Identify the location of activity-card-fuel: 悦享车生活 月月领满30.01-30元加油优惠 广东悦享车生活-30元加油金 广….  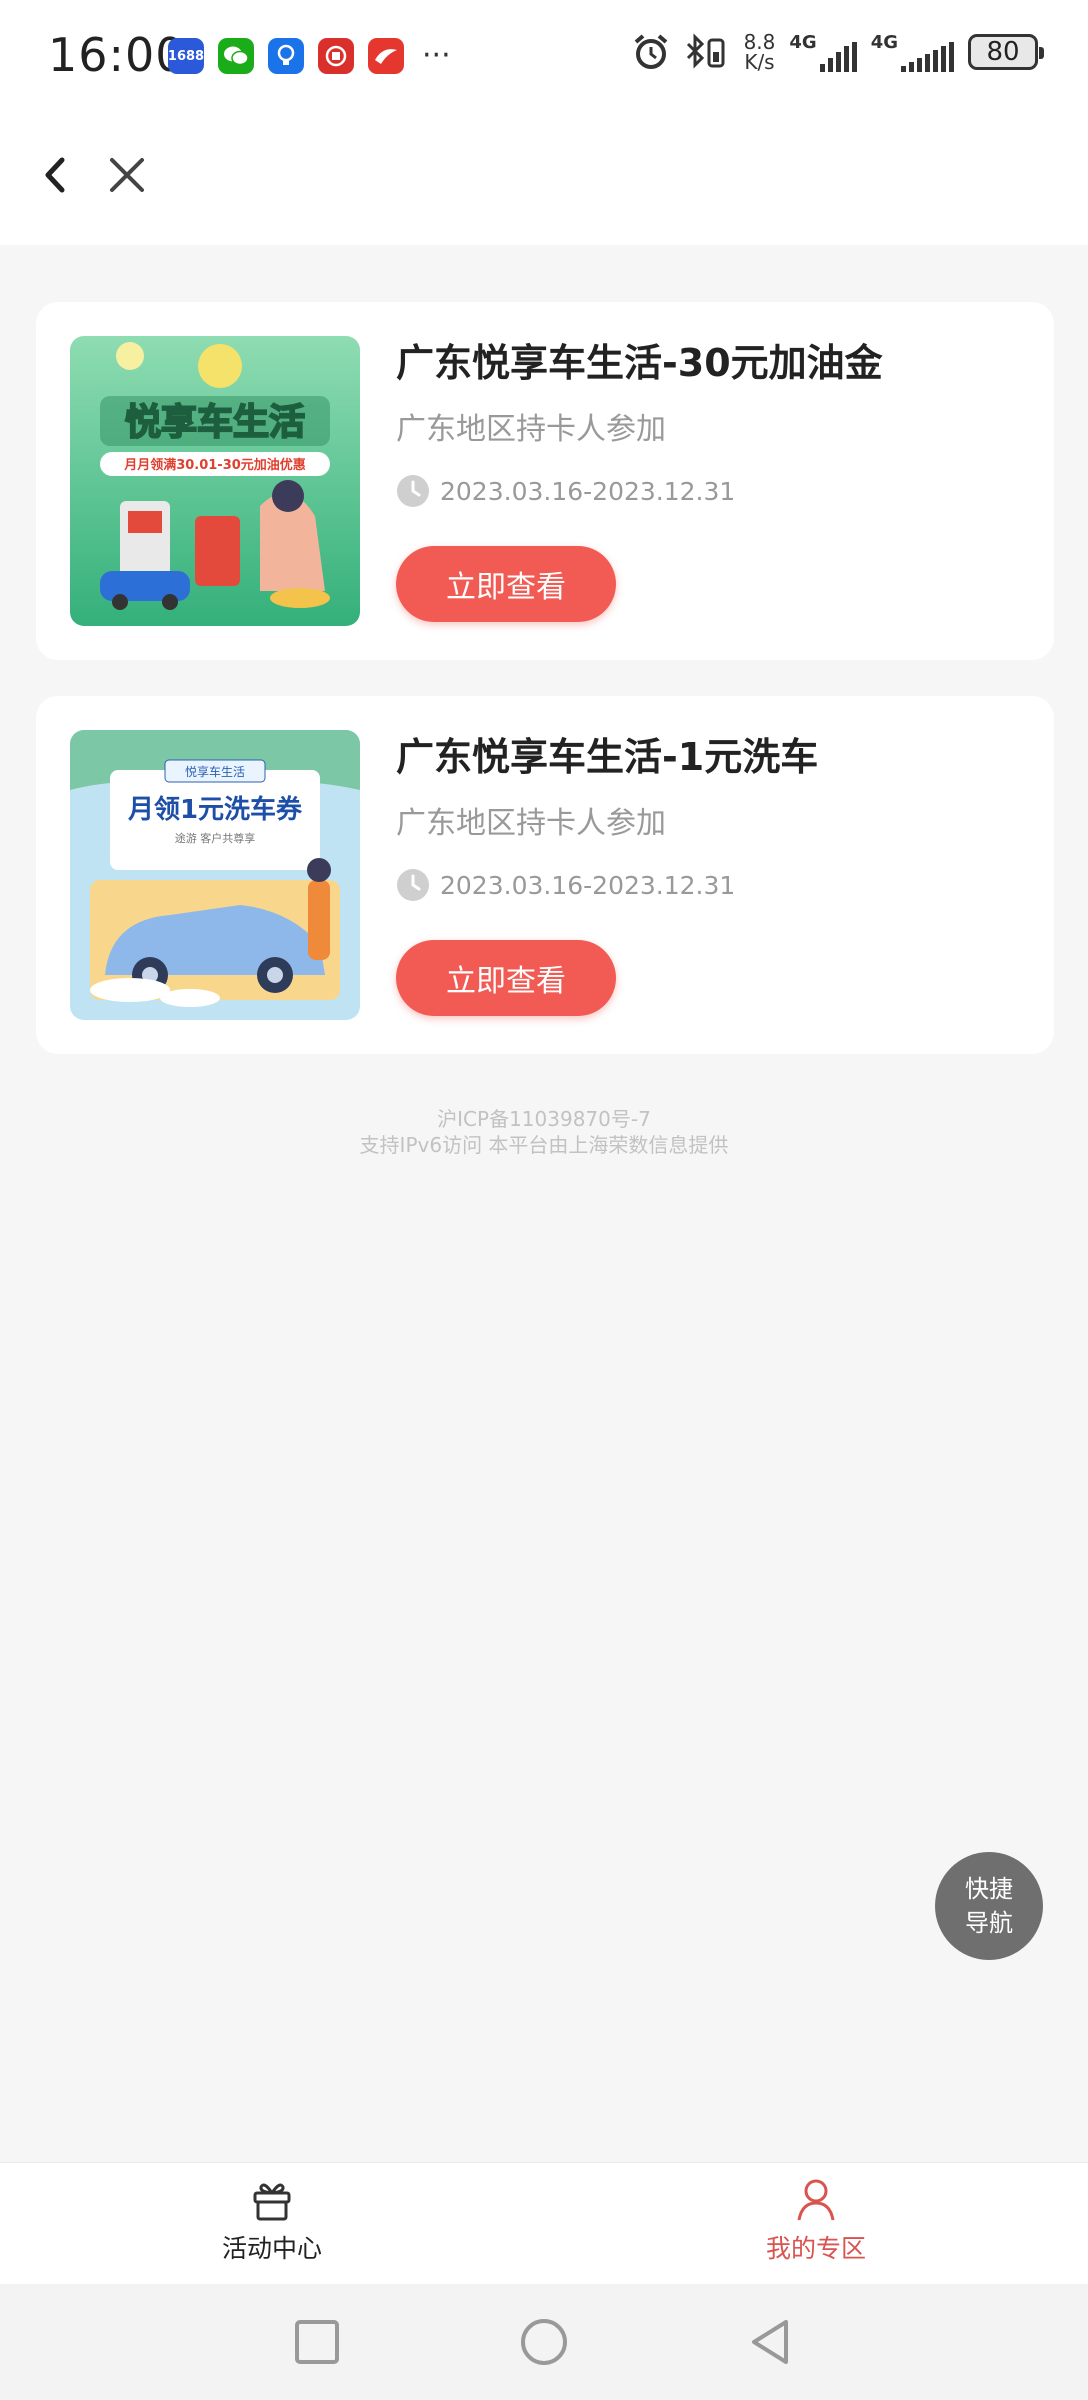
(545, 481).